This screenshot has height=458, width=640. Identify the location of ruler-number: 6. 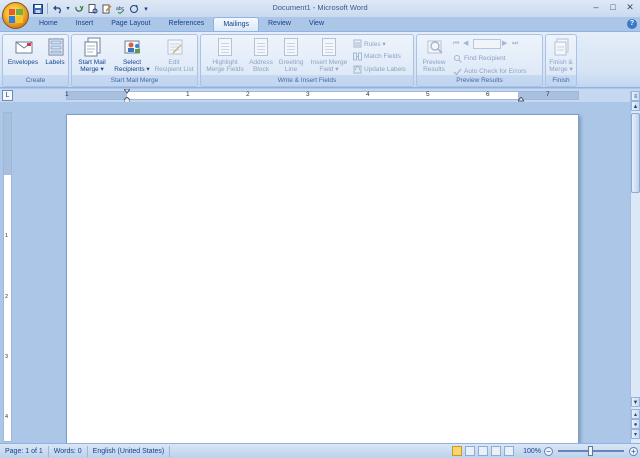
(488, 94).